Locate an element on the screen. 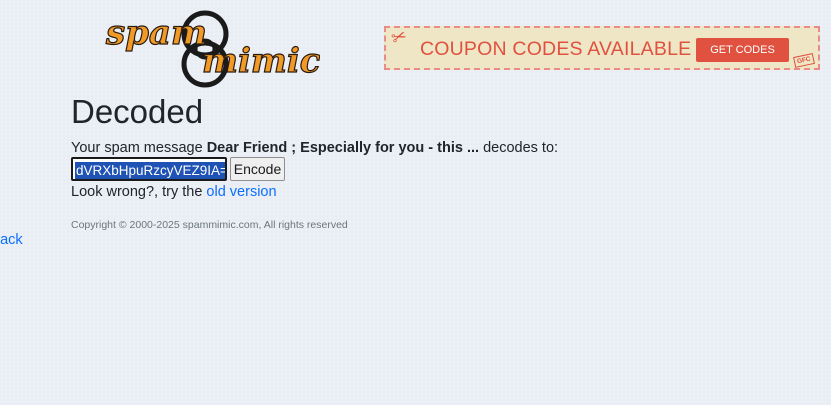  ad-badge: GFC is located at coordinates (804, 60).